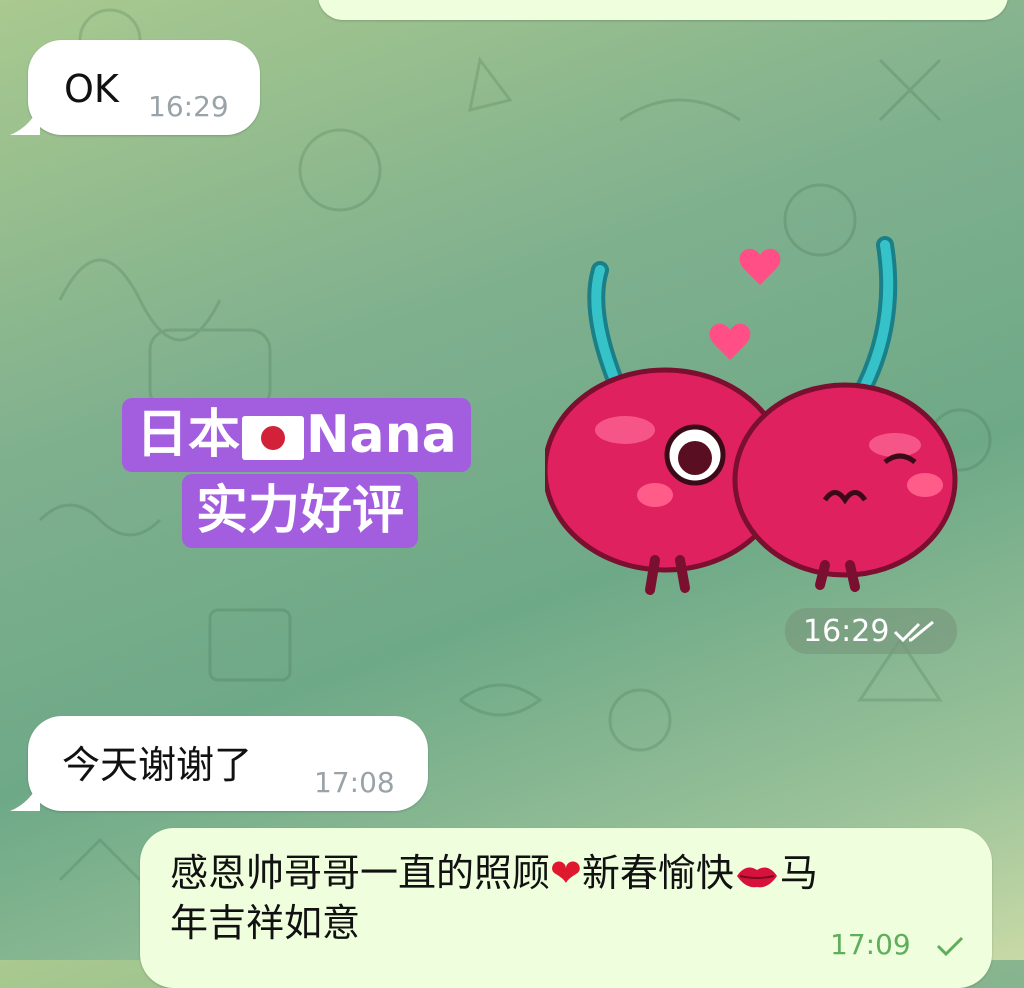 The height and width of the screenshot is (988, 1024). I want to click on outgoing-message-bubble: 感恩帅哥哥一直的照顾❤新春愉快马 年吉祥如意 17:09, so click(566, 908).